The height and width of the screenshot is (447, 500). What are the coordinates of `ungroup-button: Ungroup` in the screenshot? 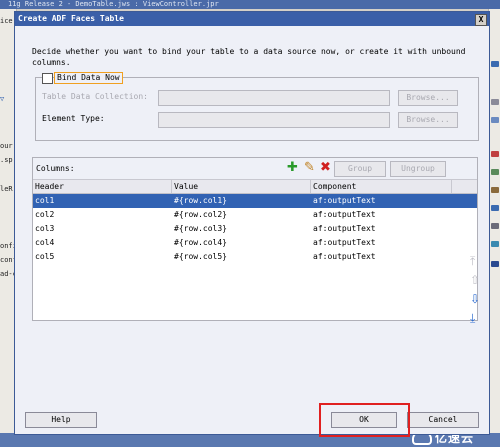 It's located at (418, 169).